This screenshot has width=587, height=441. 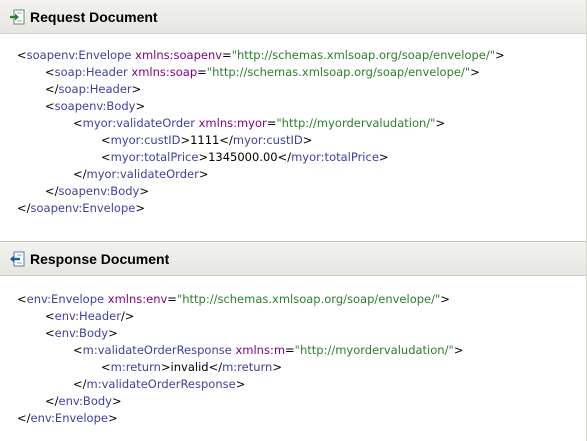 I want to click on xml-tag-name: soapenv:Body, so click(x=95, y=106).